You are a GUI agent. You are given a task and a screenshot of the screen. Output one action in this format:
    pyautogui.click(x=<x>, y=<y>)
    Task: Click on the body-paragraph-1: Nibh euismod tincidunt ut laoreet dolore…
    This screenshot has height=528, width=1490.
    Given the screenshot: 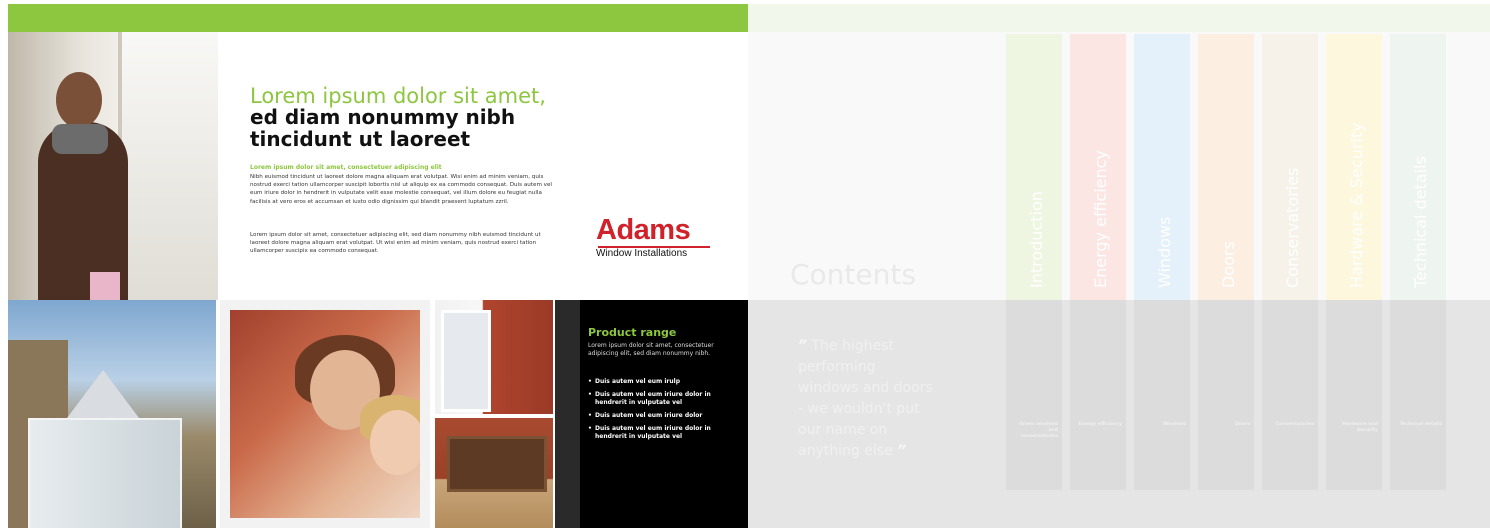 What is the action you would take?
    pyautogui.click(x=401, y=189)
    